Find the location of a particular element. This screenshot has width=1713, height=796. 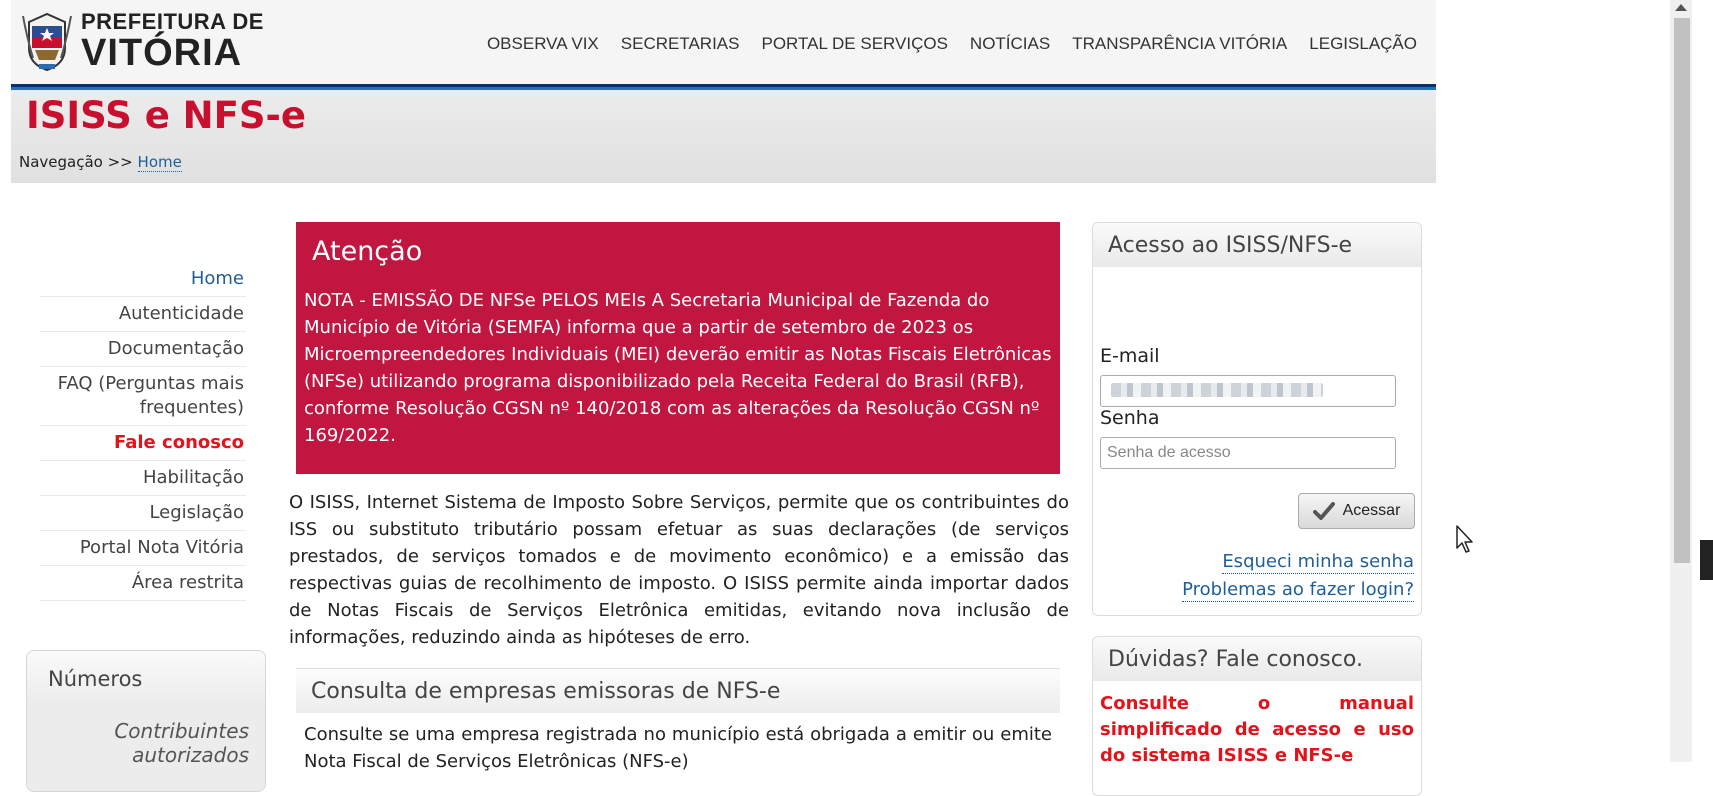

password-label: Senha is located at coordinates (1130, 418).